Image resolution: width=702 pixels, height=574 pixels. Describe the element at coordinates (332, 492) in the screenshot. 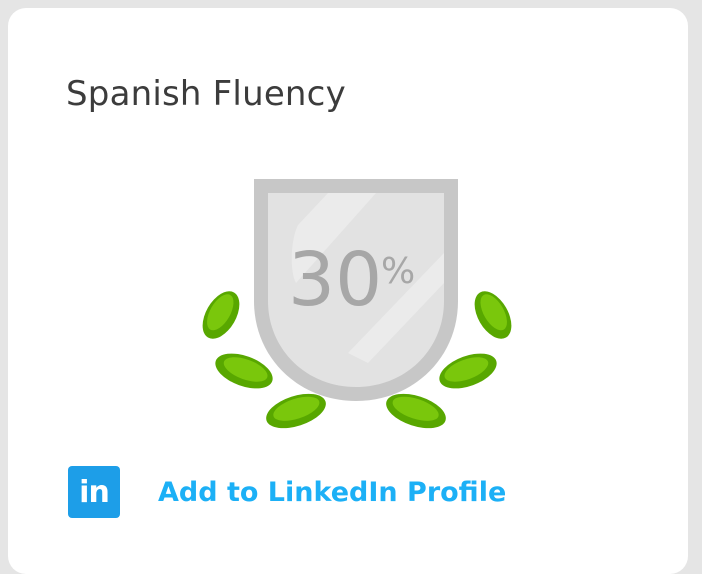

I see `add-to-linkedin-label: Add to LinkedIn Profile` at that location.